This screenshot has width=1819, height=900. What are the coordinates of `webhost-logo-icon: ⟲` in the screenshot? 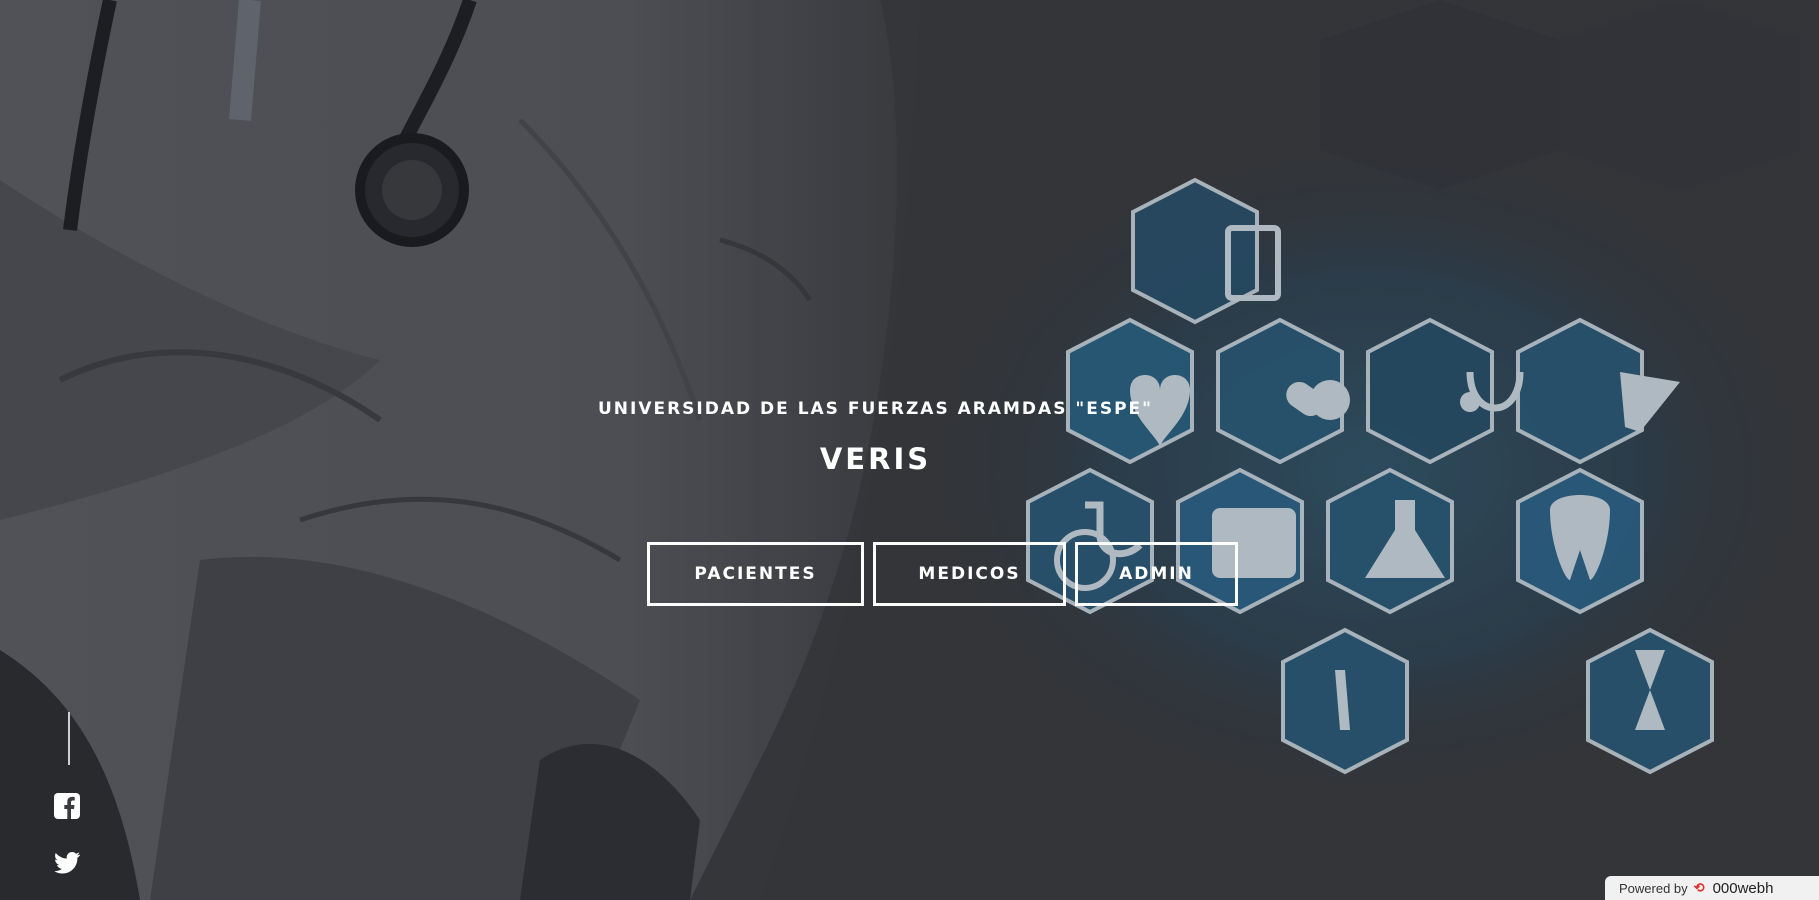 It's located at (1699, 887).